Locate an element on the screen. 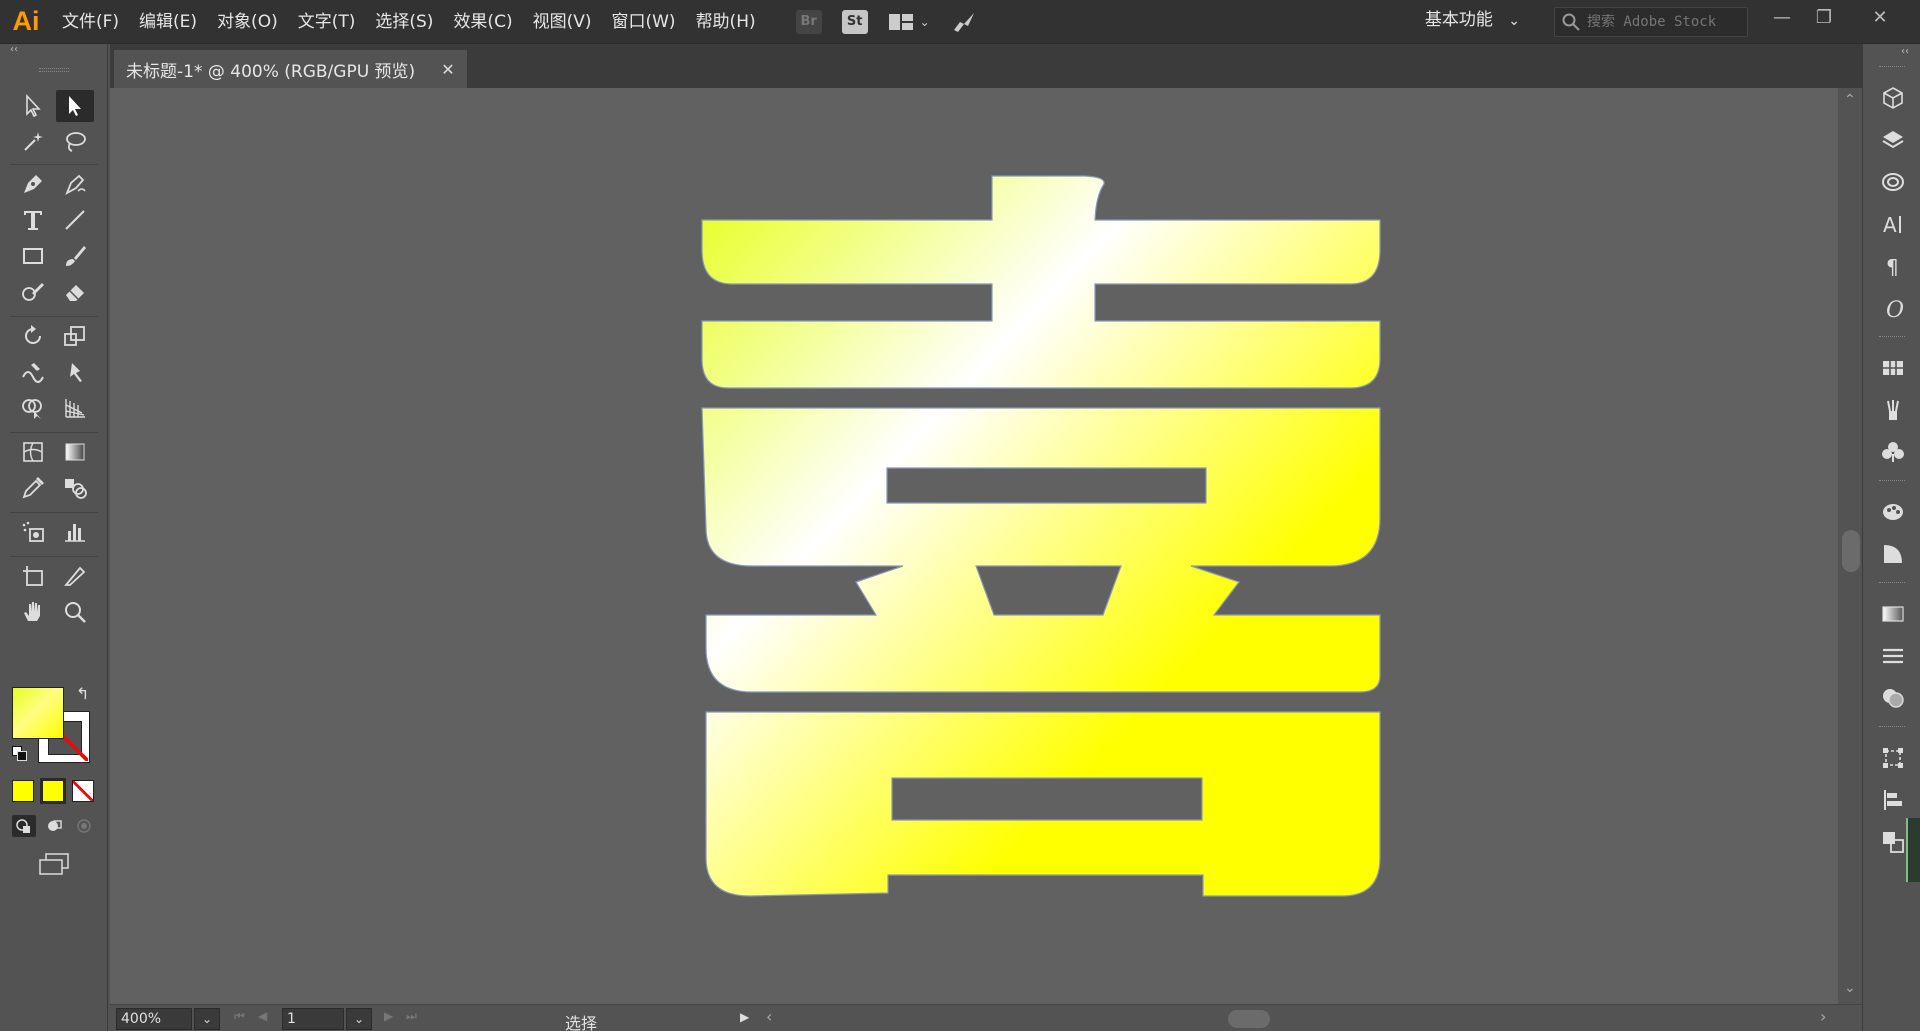 This screenshot has width=1920, height=1031. cc-libraries-panel-icon is located at coordinates (1893, 182).